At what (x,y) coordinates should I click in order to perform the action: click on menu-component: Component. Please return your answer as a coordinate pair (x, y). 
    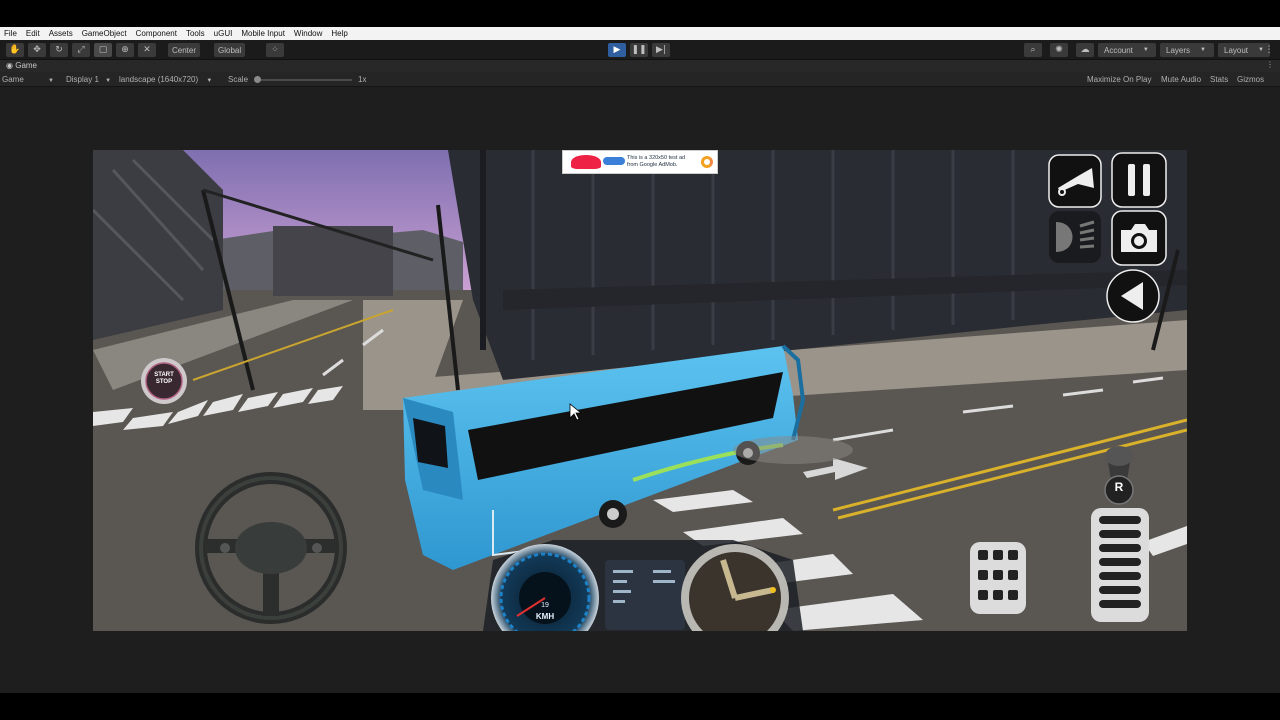
    Looking at the image, I should click on (156, 33).